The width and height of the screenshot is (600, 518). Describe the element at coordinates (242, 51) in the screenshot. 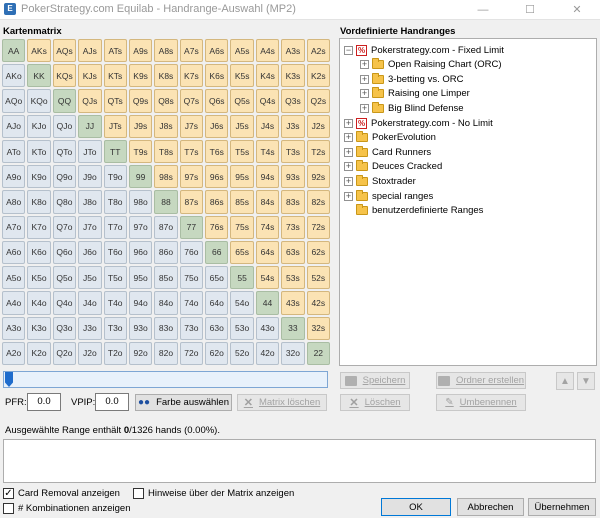

I see `hand-cell-A5s: A5s` at that location.